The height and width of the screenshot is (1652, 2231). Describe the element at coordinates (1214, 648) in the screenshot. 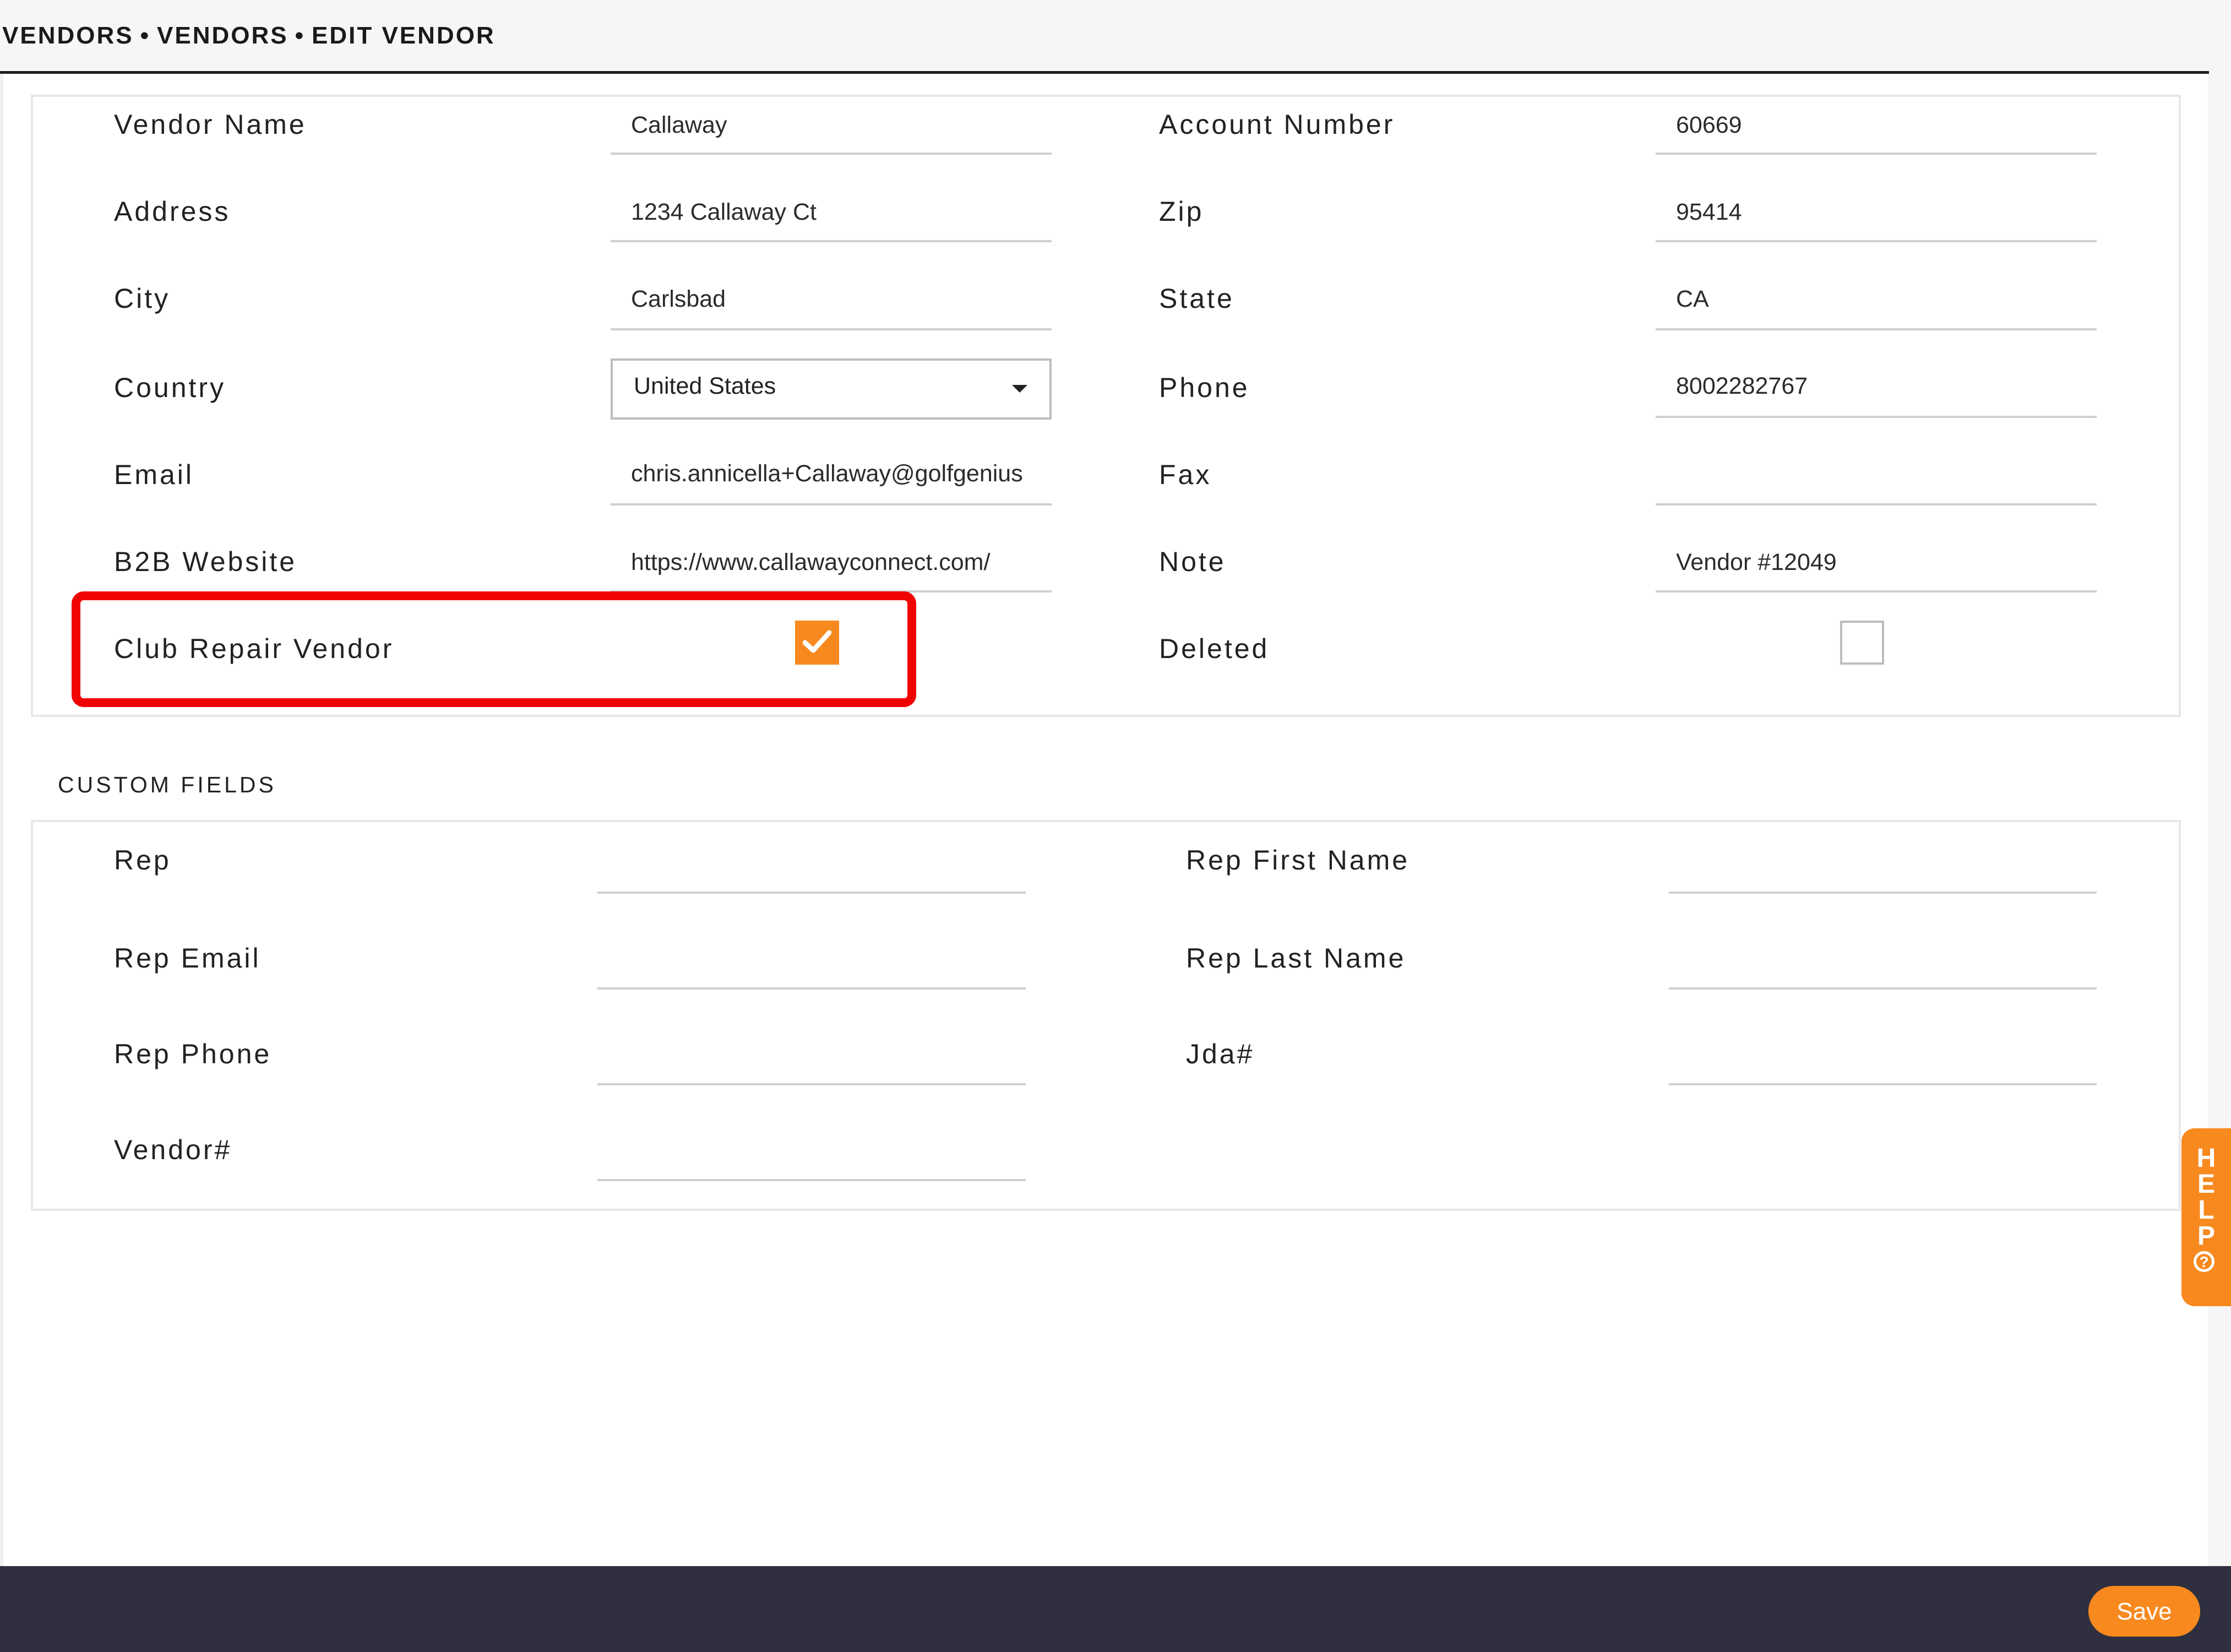

I see `deleted-label: Deleted` at that location.